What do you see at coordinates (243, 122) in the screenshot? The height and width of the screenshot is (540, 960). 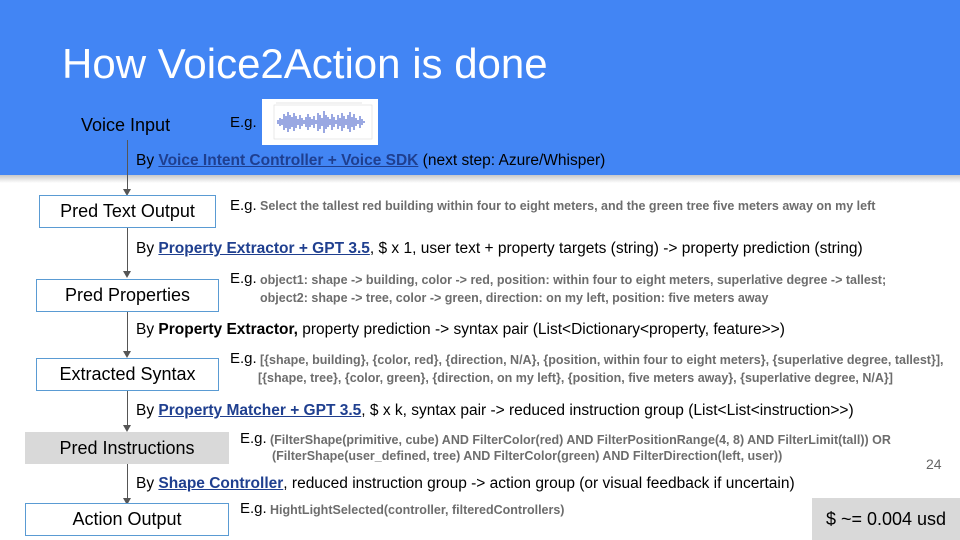 I see `voice-input-eg: E.g.` at bounding box center [243, 122].